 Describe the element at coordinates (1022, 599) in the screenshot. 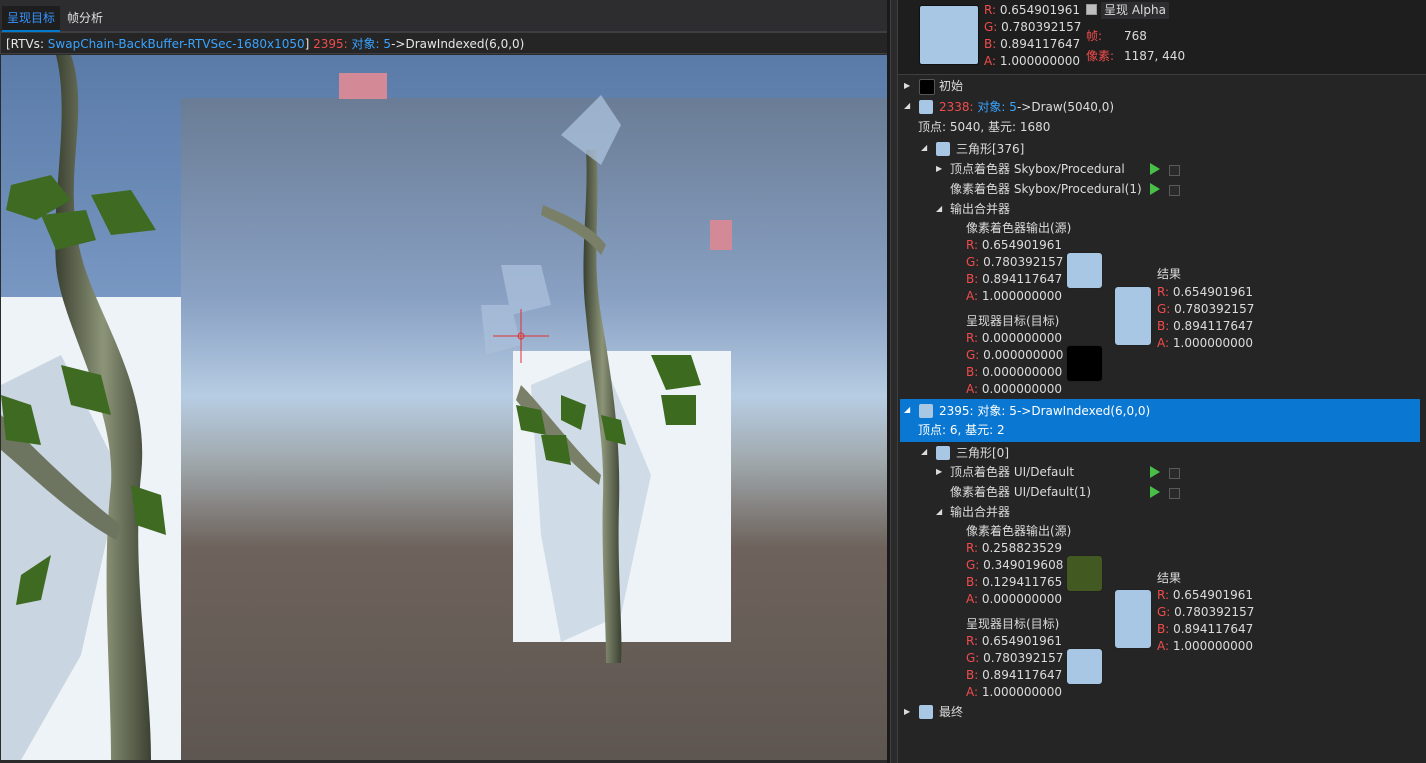

I see `src2-a-value: 0.000000000` at that location.